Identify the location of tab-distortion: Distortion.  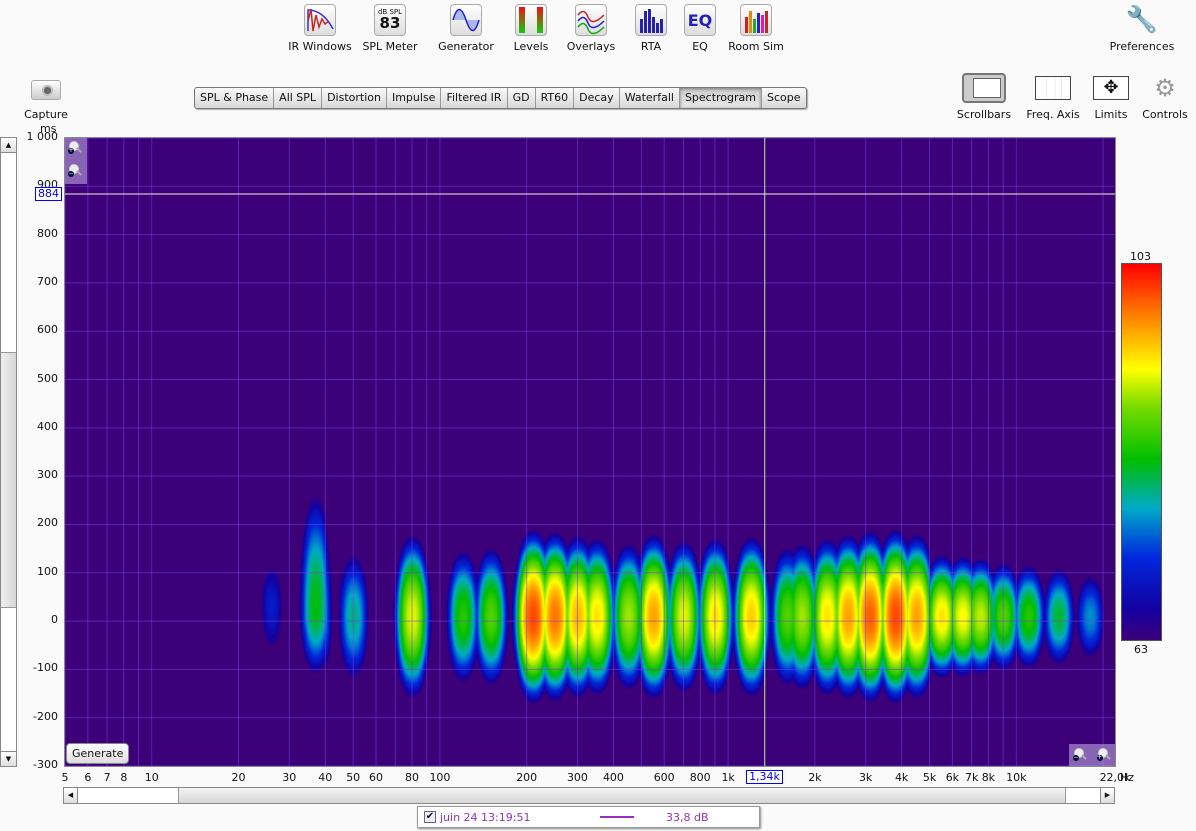
(354, 98).